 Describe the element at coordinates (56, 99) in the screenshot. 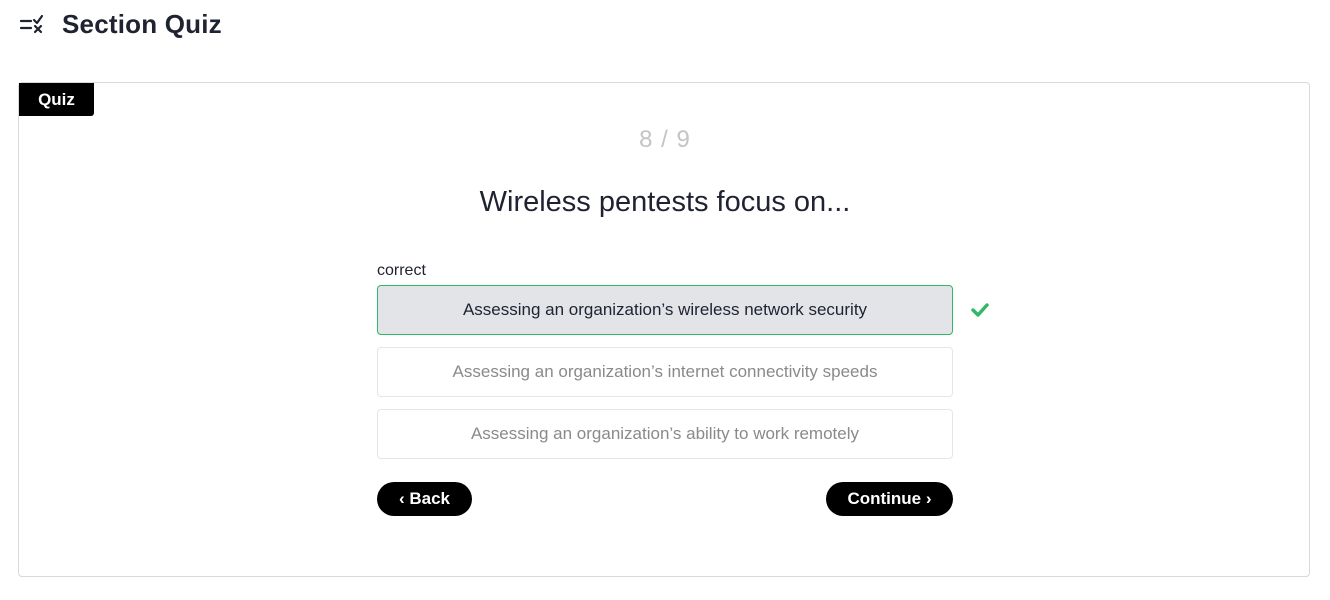

I see `quiz-tag: Quiz` at that location.